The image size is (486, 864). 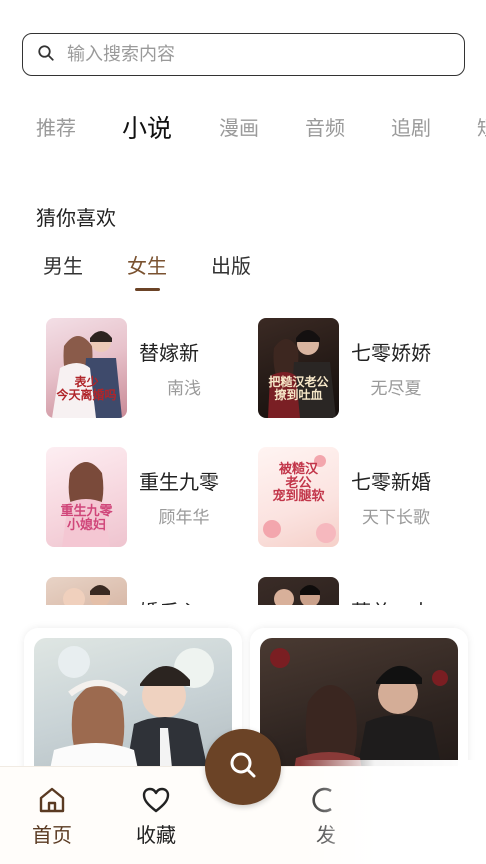 What do you see at coordinates (147, 289) in the screenshot?
I see `active-tab-indicator` at bounding box center [147, 289].